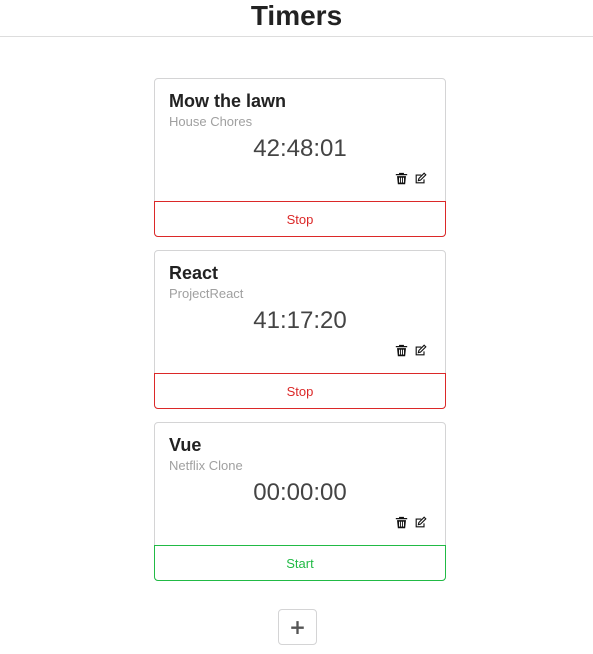 The image size is (593, 654). Describe the element at coordinates (206, 293) in the screenshot. I see `timer-project: ProjectReact` at that location.